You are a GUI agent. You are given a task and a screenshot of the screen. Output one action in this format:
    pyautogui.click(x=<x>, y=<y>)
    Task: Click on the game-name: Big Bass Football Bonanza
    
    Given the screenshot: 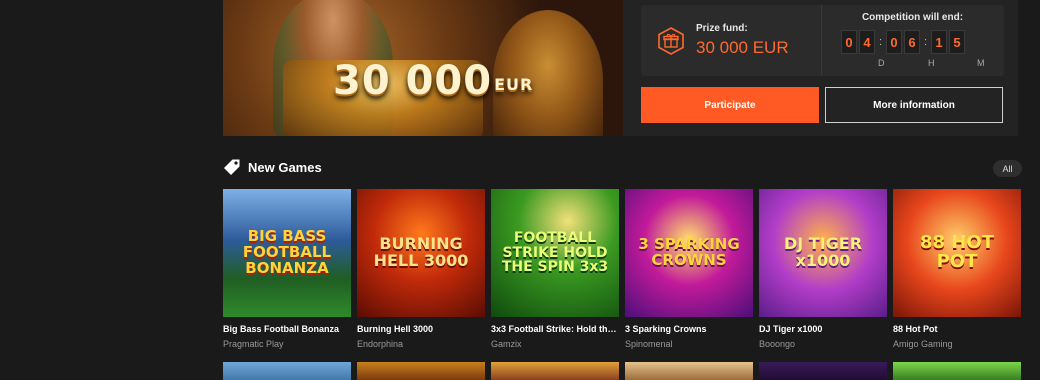 What is the action you would take?
    pyautogui.click(x=287, y=329)
    